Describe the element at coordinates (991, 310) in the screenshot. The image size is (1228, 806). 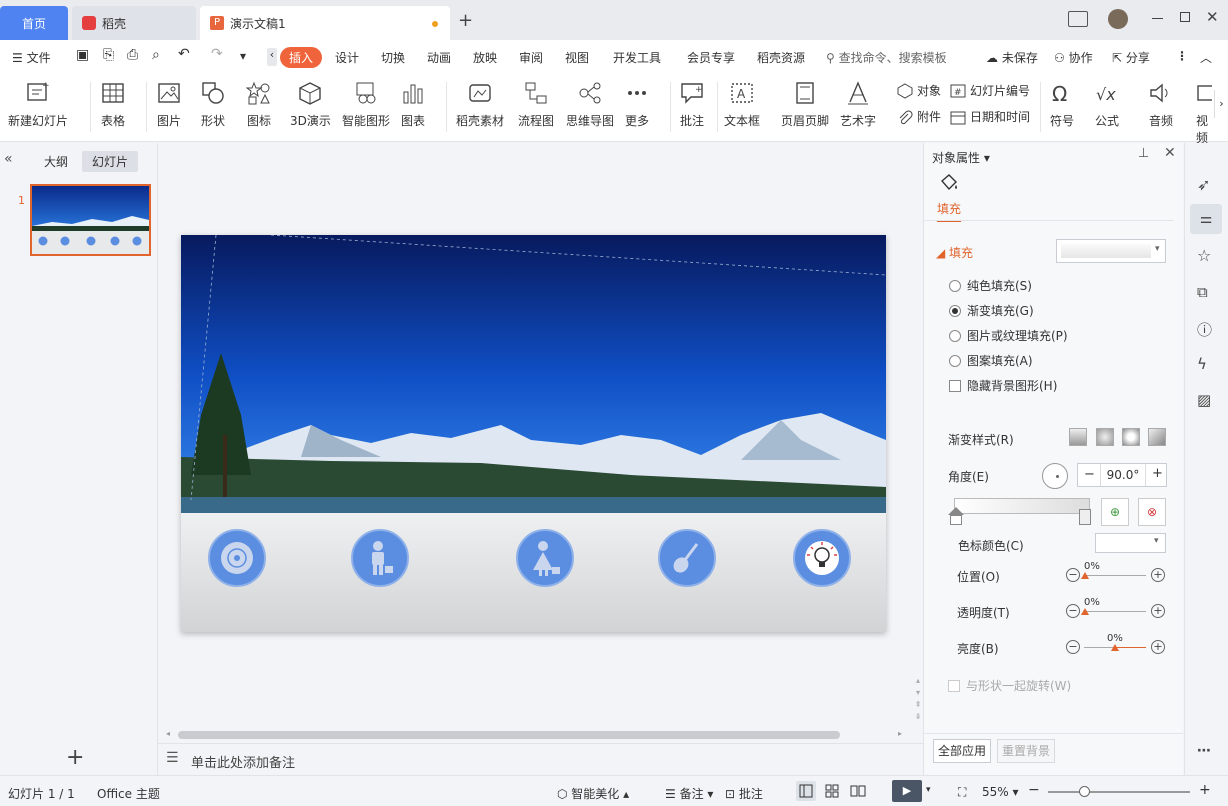
I see `gradient-fill-option: 渐变填充(G)` at that location.